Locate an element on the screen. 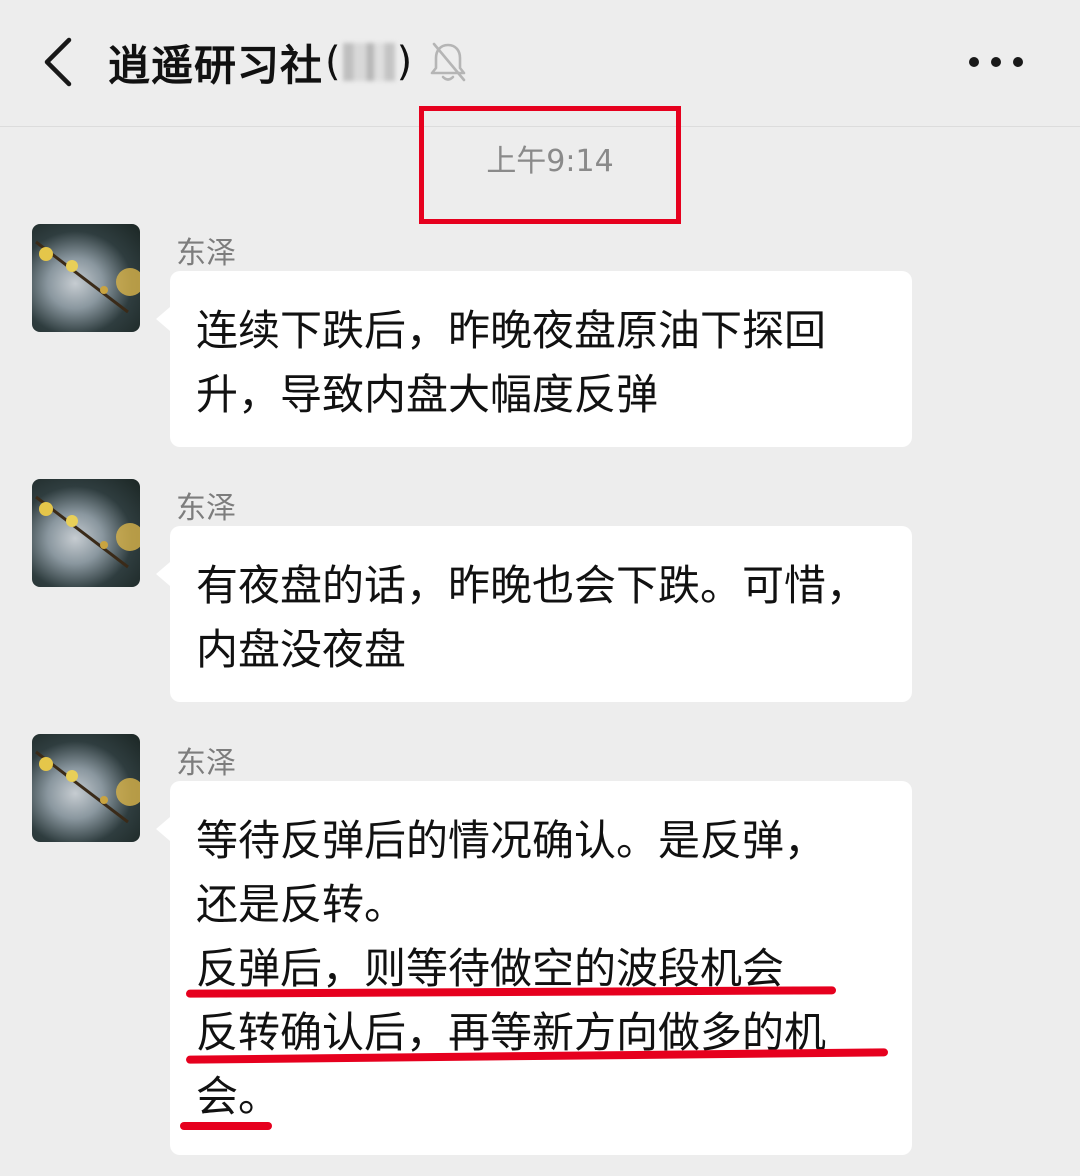 This screenshot has height=1176, width=1080. back-button is located at coordinates (58, 62).